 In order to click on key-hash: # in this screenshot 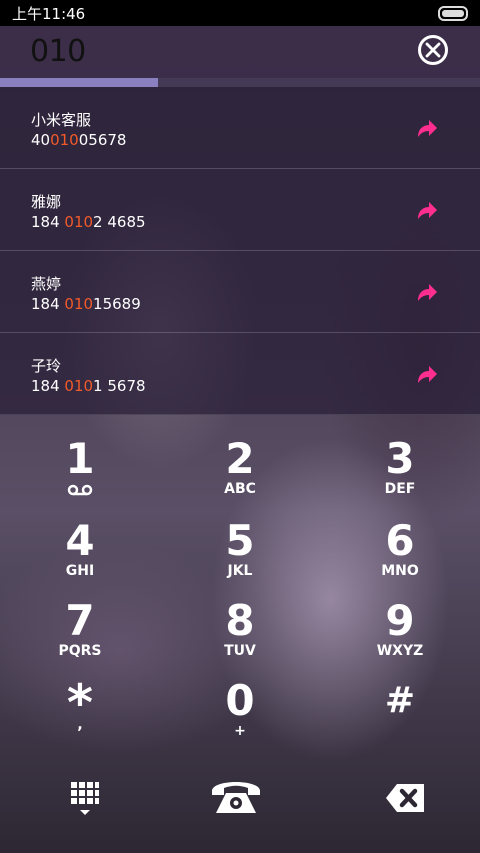, I will do `click(400, 719)`.